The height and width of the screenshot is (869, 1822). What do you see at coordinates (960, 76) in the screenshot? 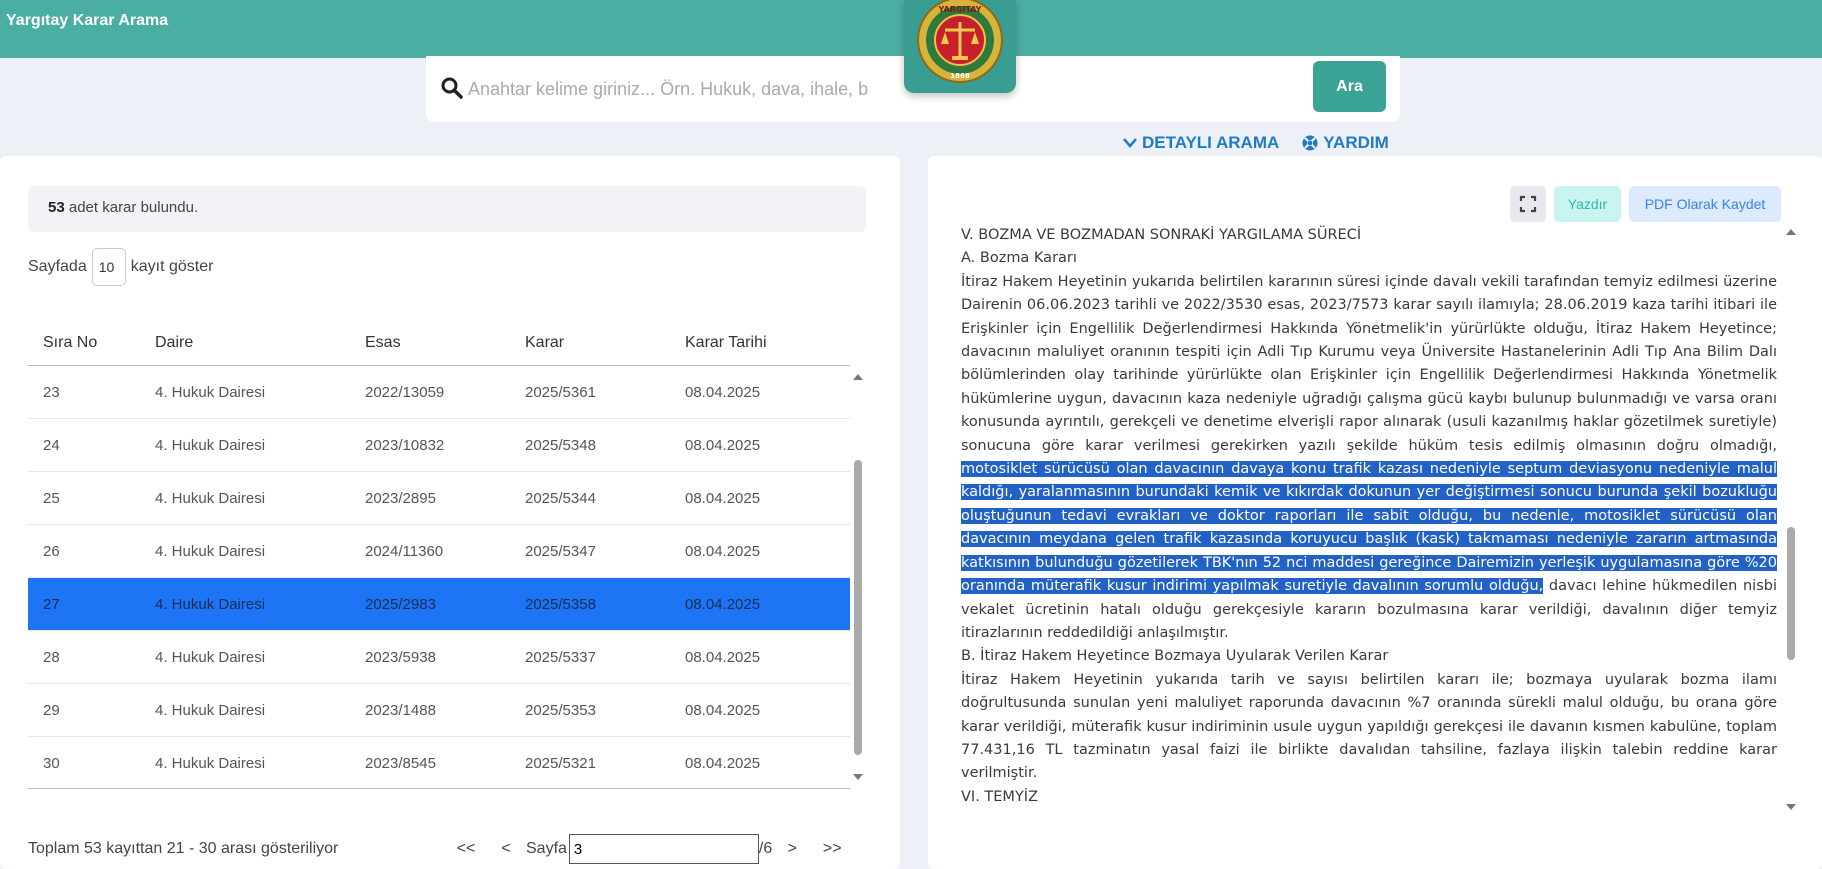
I see `logo-year: 1868` at bounding box center [960, 76].